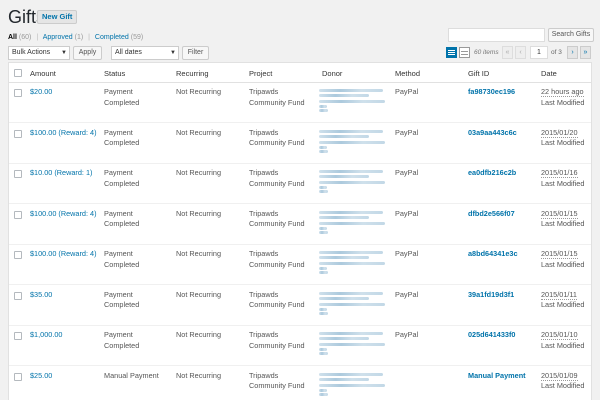  Describe the element at coordinates (492, 173) in the screenshot. I see `gift-id-link: ea0dfb216c2b` at that location.